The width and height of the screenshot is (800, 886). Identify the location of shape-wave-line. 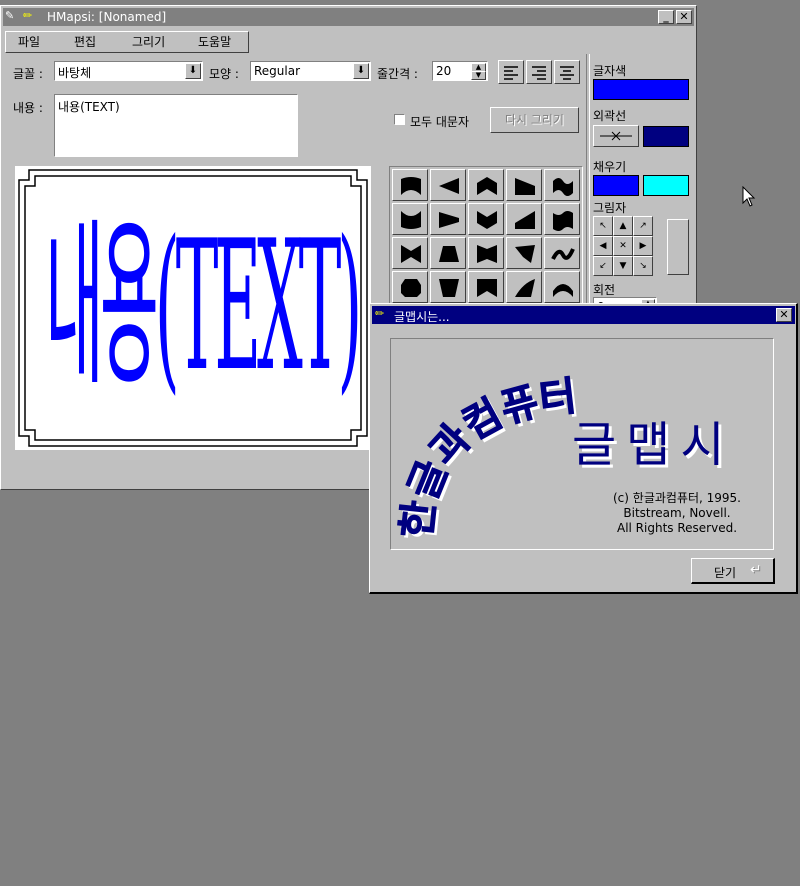
(562, 253).